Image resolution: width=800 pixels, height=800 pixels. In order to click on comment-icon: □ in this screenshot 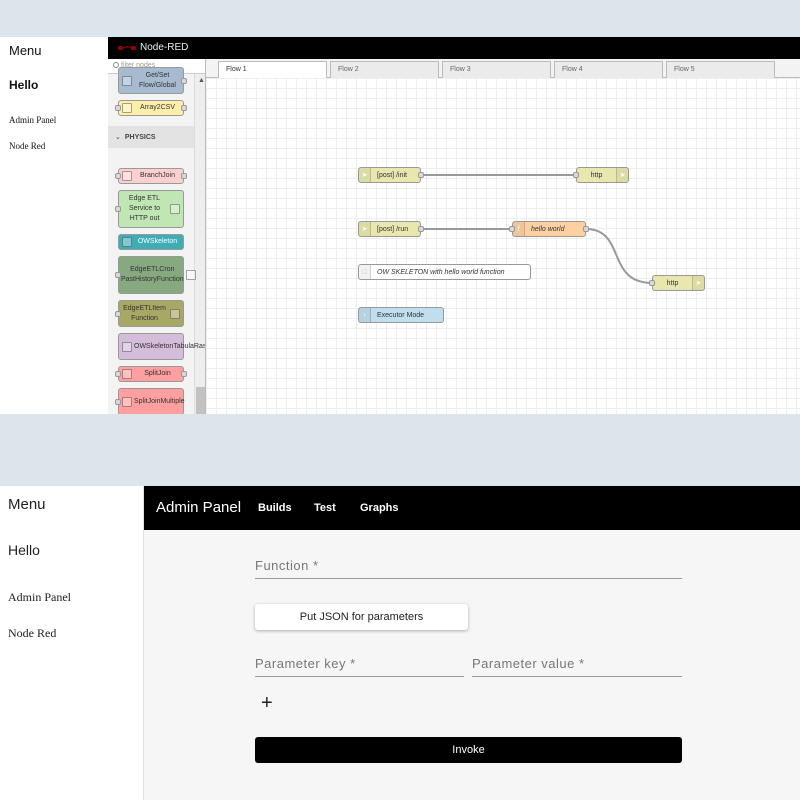, I will do `click(365, 272)`.